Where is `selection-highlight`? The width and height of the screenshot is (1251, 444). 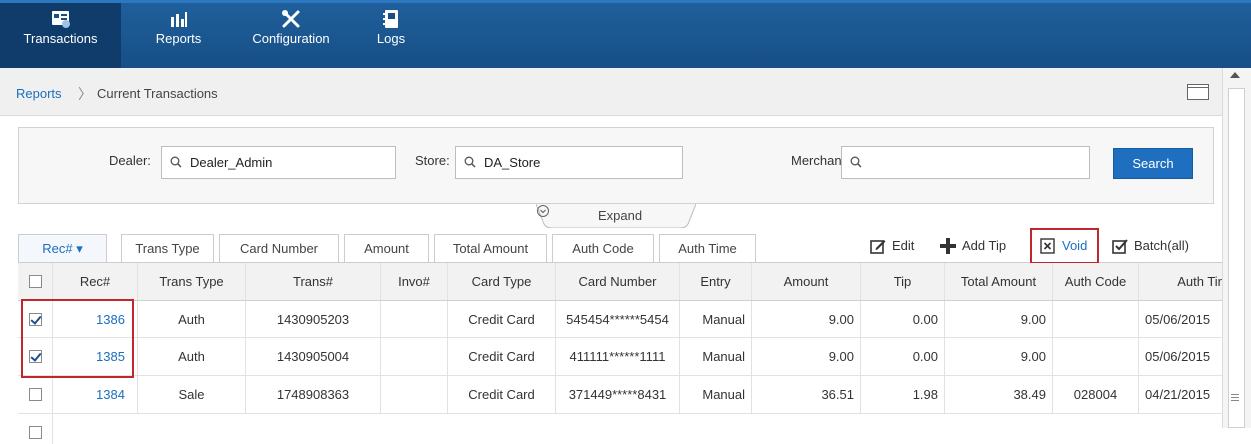
selection-highlight is located at coordinates (77, 338).